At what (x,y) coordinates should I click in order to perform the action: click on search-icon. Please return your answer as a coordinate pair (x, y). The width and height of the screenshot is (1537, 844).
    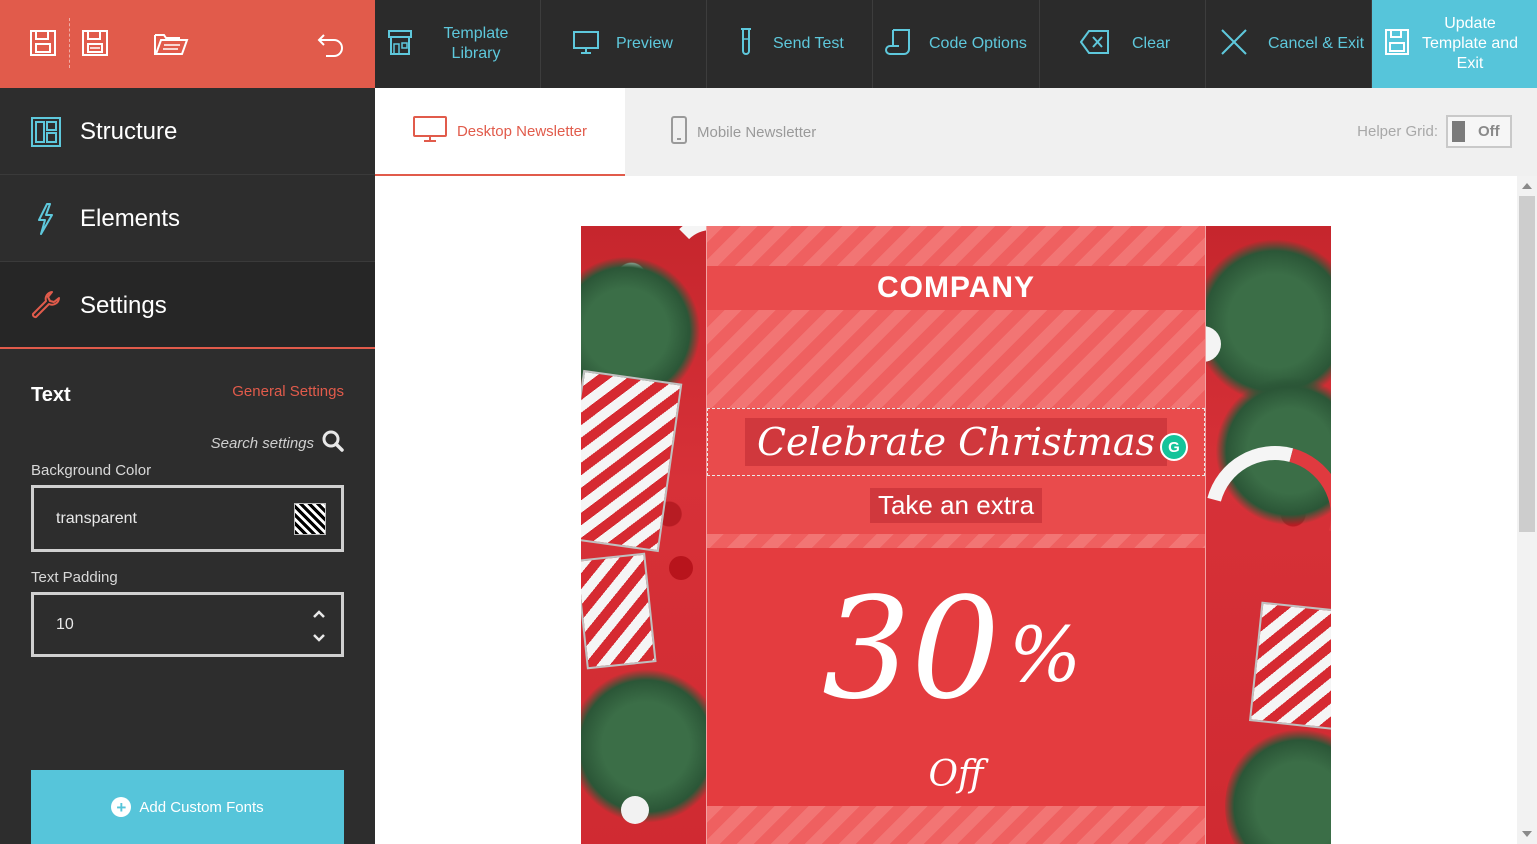
    Looking at the image, I should click on (333, 443).